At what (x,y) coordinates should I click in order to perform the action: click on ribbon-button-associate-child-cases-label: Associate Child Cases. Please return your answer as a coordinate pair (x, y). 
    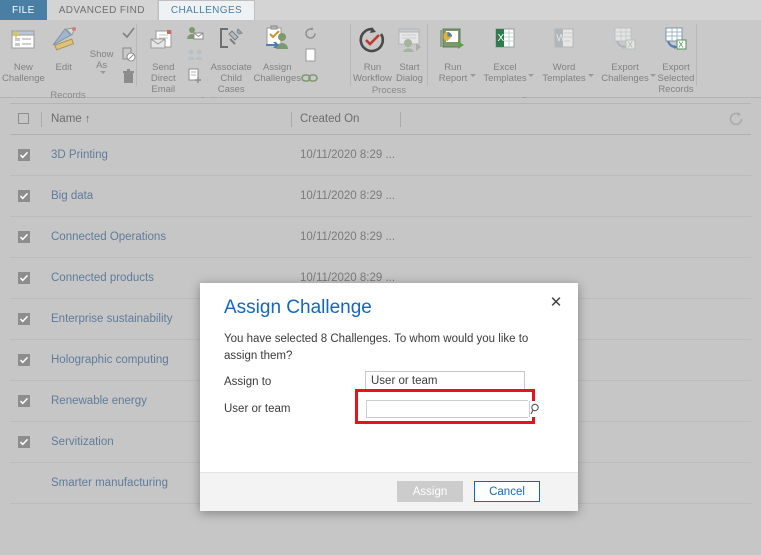
    Looking at the image, I should click on (231, 78).